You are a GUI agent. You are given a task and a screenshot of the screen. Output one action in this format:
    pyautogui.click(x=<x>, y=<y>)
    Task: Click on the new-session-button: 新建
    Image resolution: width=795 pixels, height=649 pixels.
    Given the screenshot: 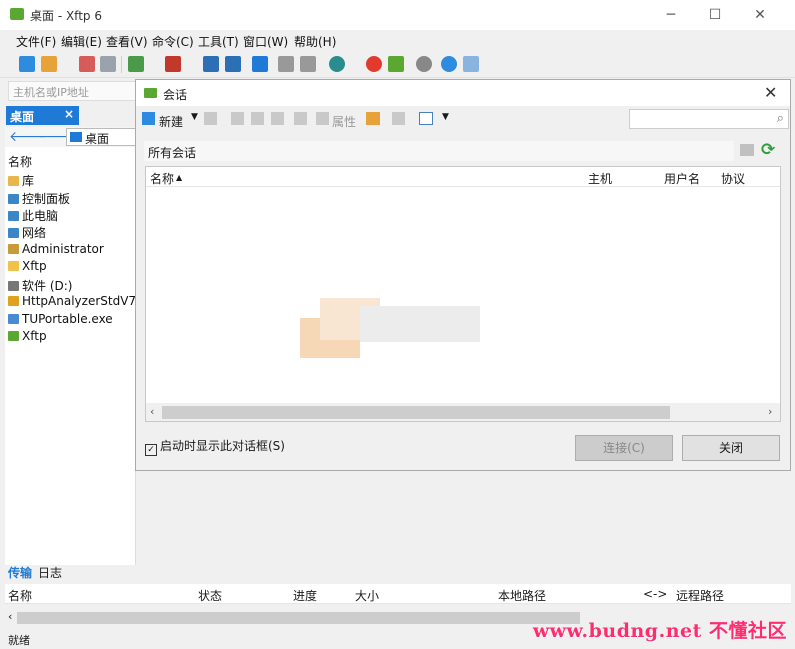 What is the action you would take?
    pyautogui.click(x=171, y=121)
    